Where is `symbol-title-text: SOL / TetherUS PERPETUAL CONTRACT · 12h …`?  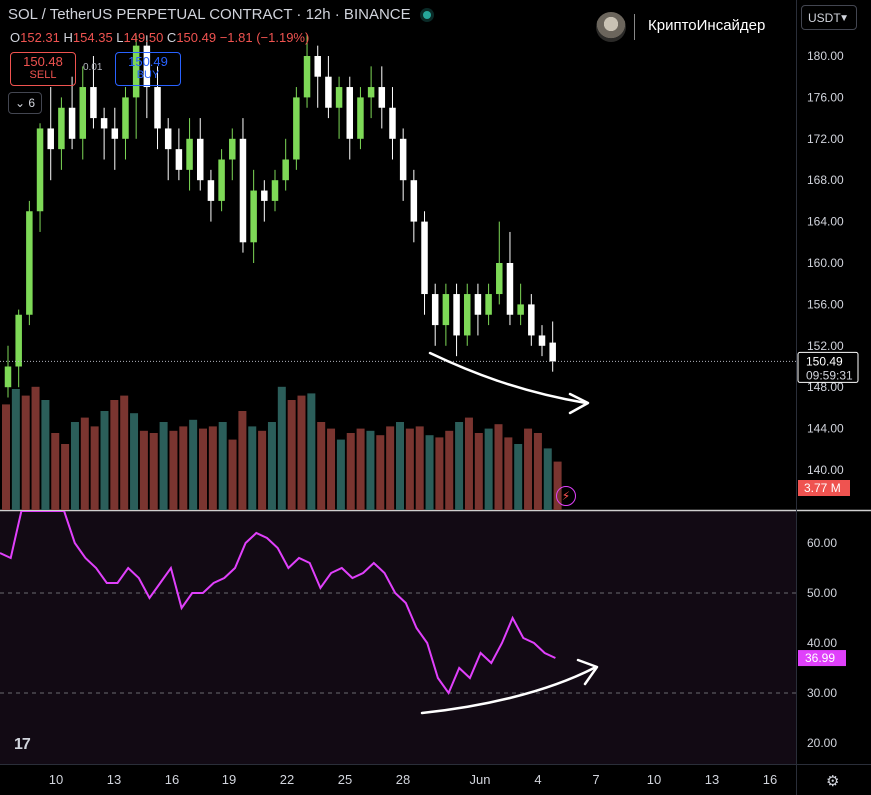 symbol-title-text: SOL / TetherUS PERPETUAL CONTRACT · 12h … is located at coordinates (209, 14).